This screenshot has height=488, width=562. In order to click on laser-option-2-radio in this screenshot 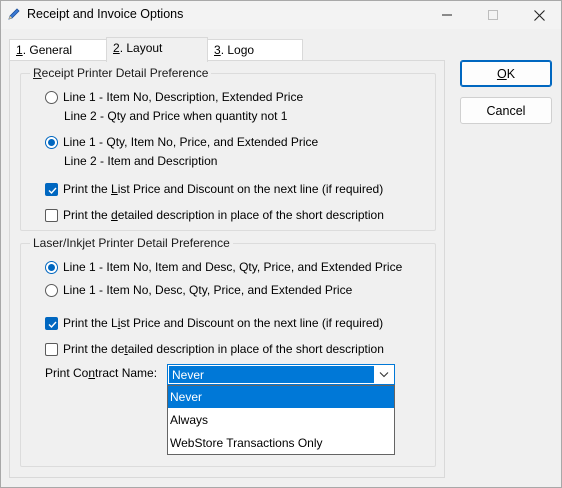, I will do `click(51, 290)`.